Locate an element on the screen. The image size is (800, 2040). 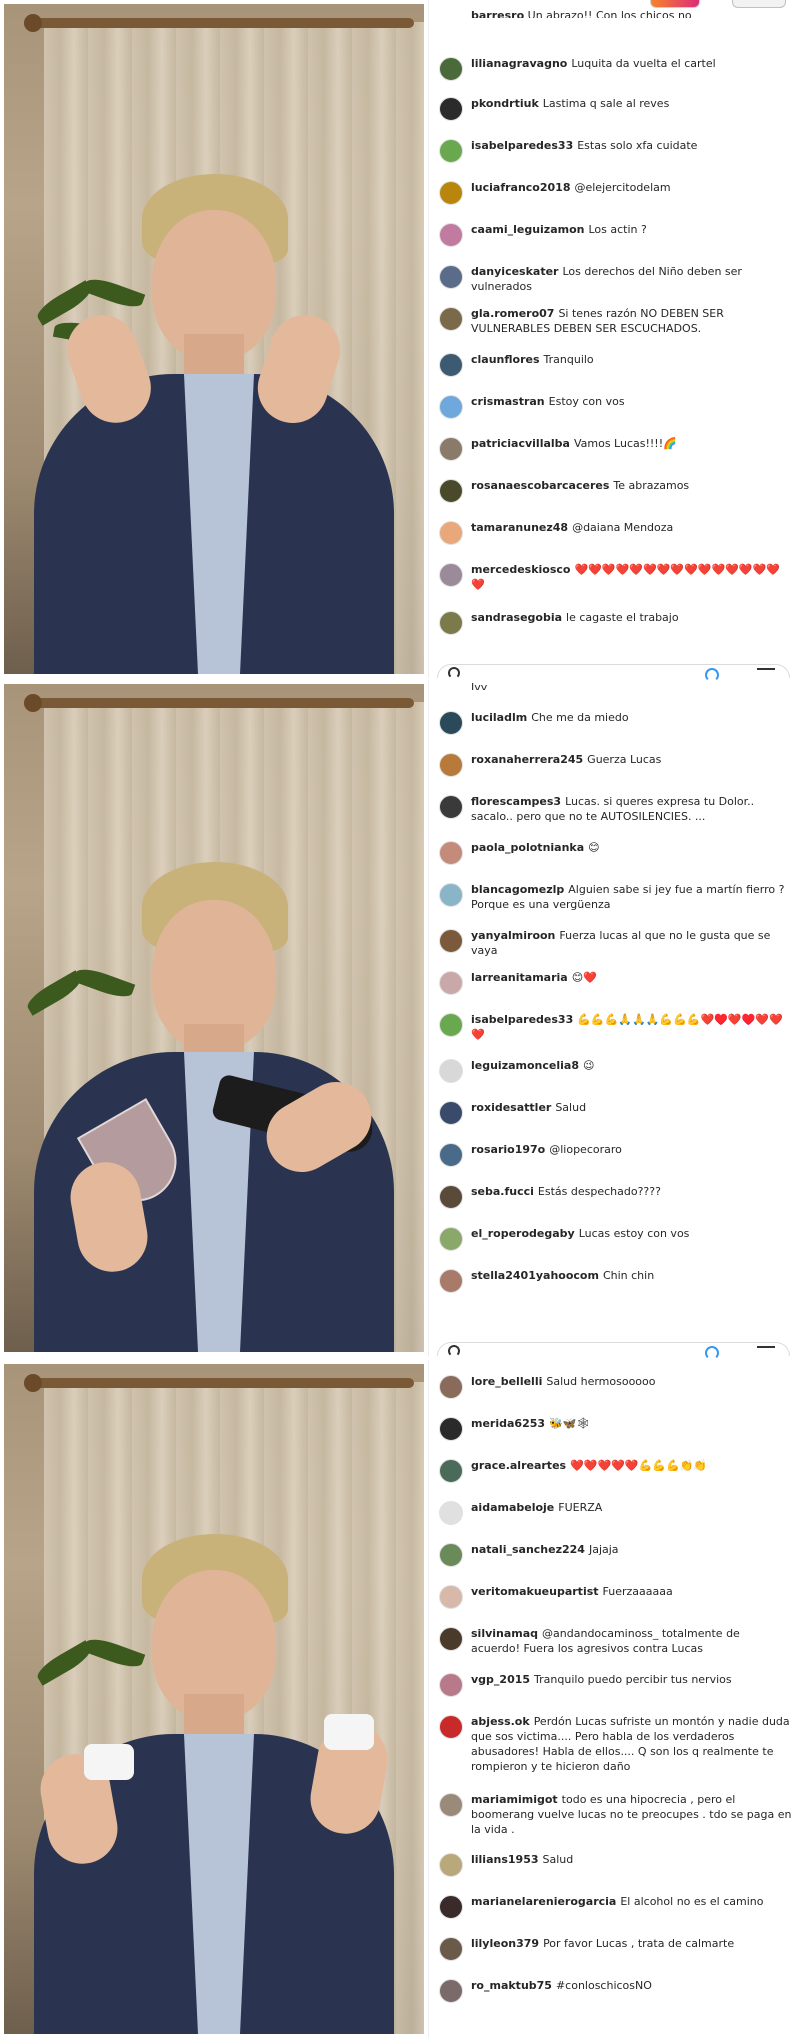
comment-username: tamaranunez48 is located at coordinates (519, 527).